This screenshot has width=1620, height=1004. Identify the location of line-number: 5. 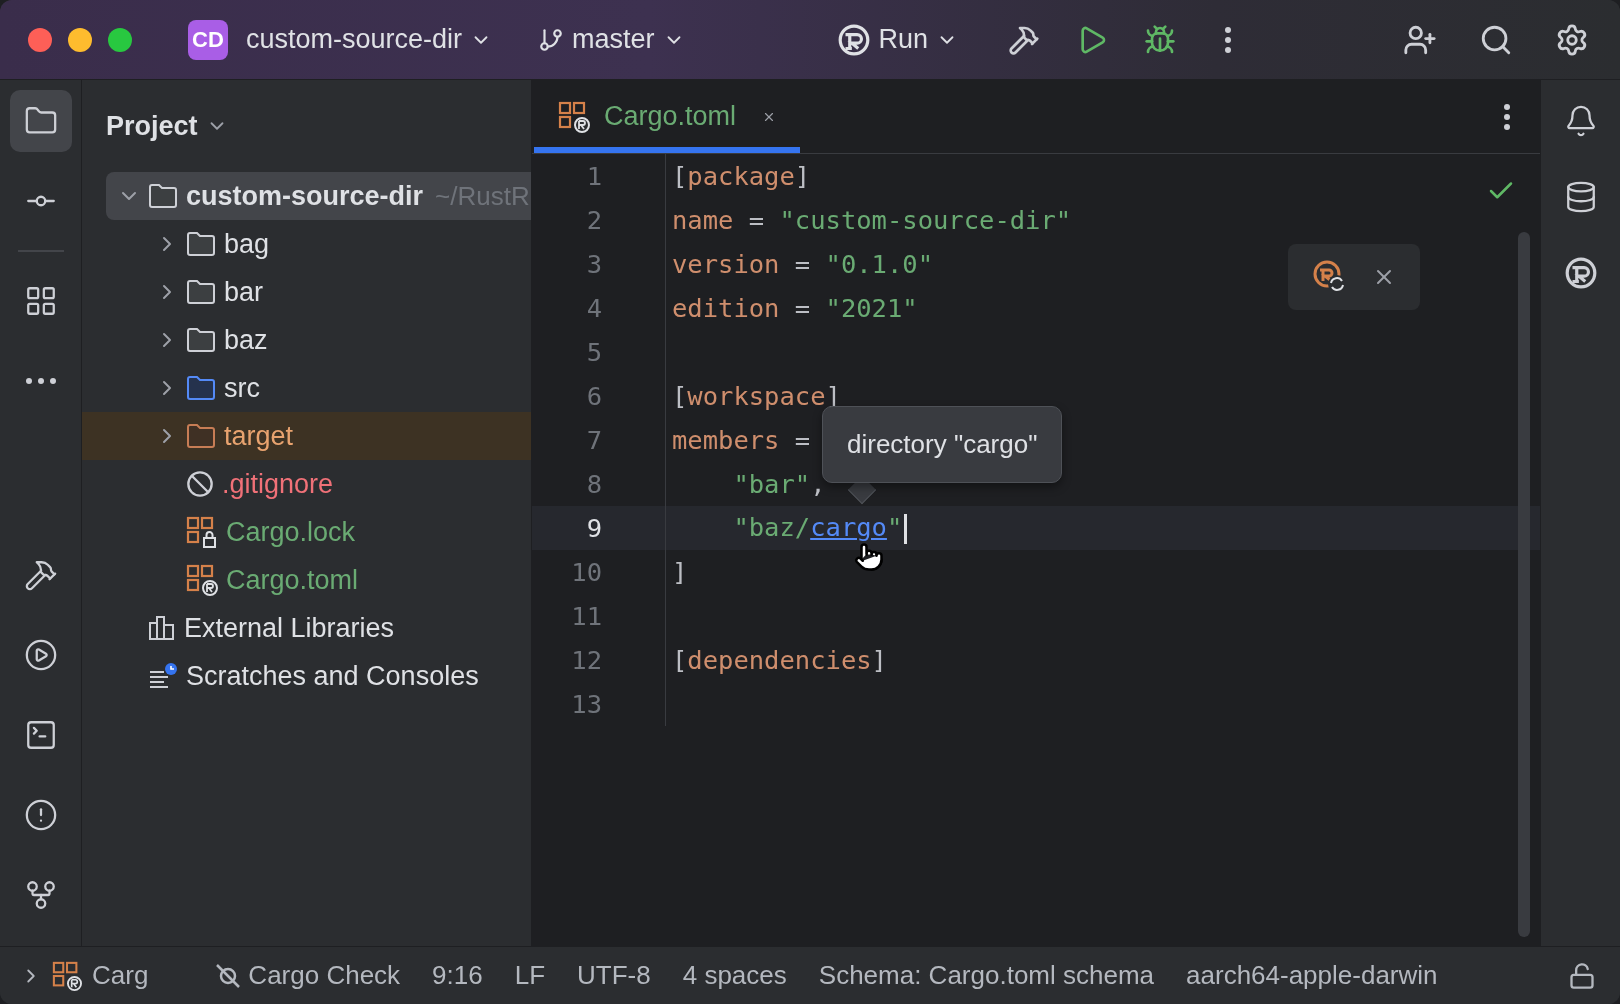
(593, 352).